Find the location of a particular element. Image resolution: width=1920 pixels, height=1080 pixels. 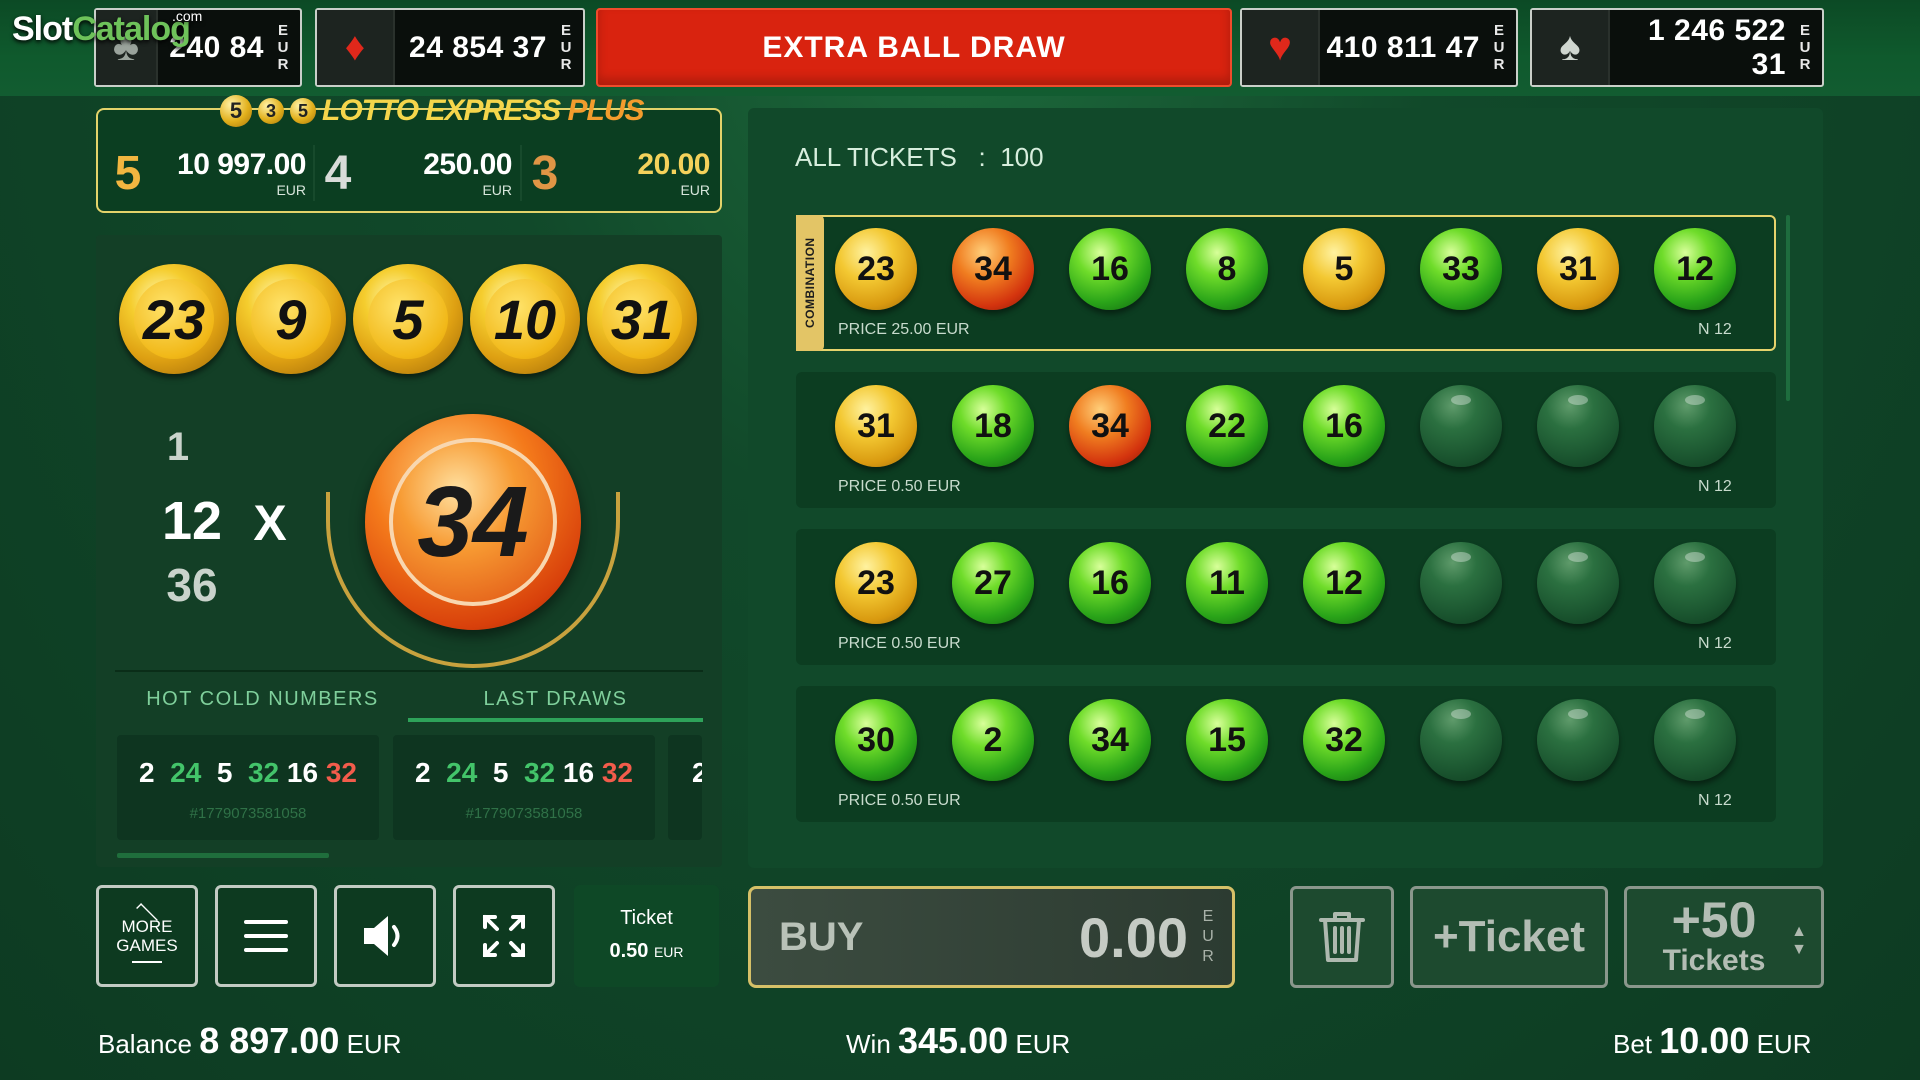

add-ticket-button: +Ticket is located at coordinates (1509, 937).